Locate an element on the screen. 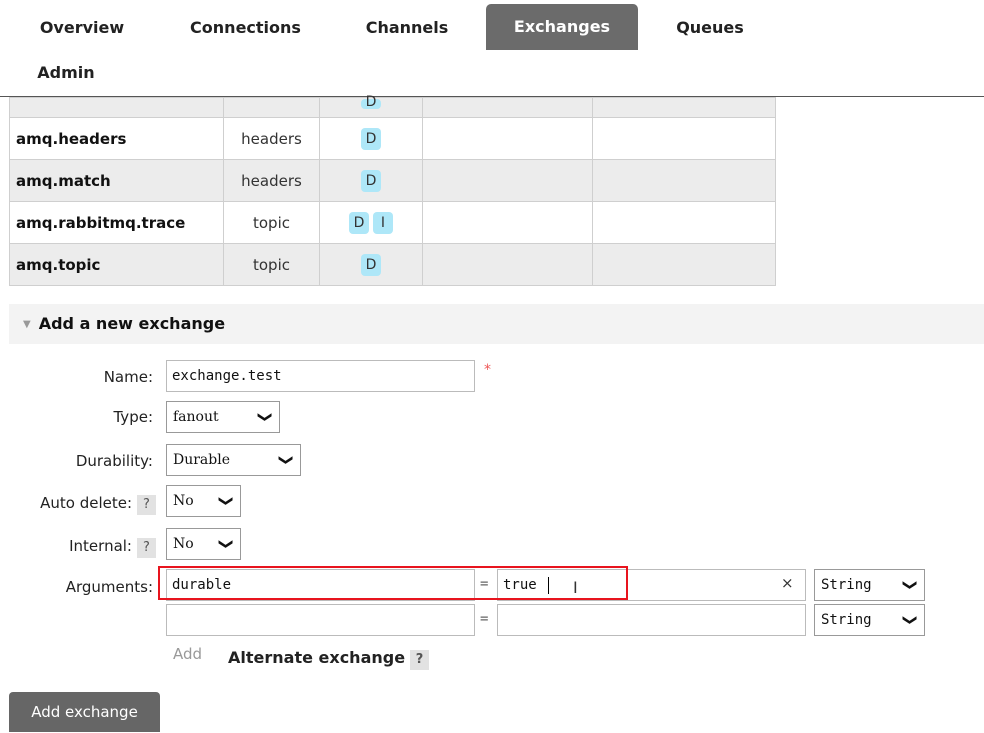  section-title: Add a new exchange is located at coordinates (132, 323).